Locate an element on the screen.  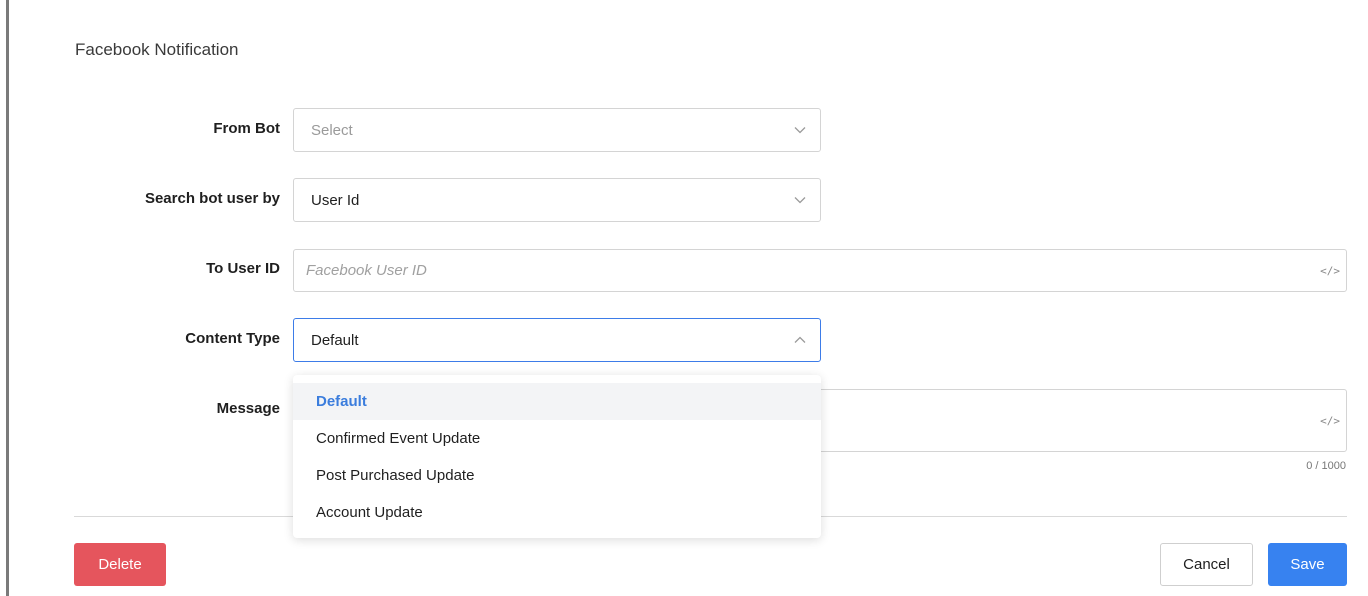
message-label: Message is located at coordinates (248, 408).